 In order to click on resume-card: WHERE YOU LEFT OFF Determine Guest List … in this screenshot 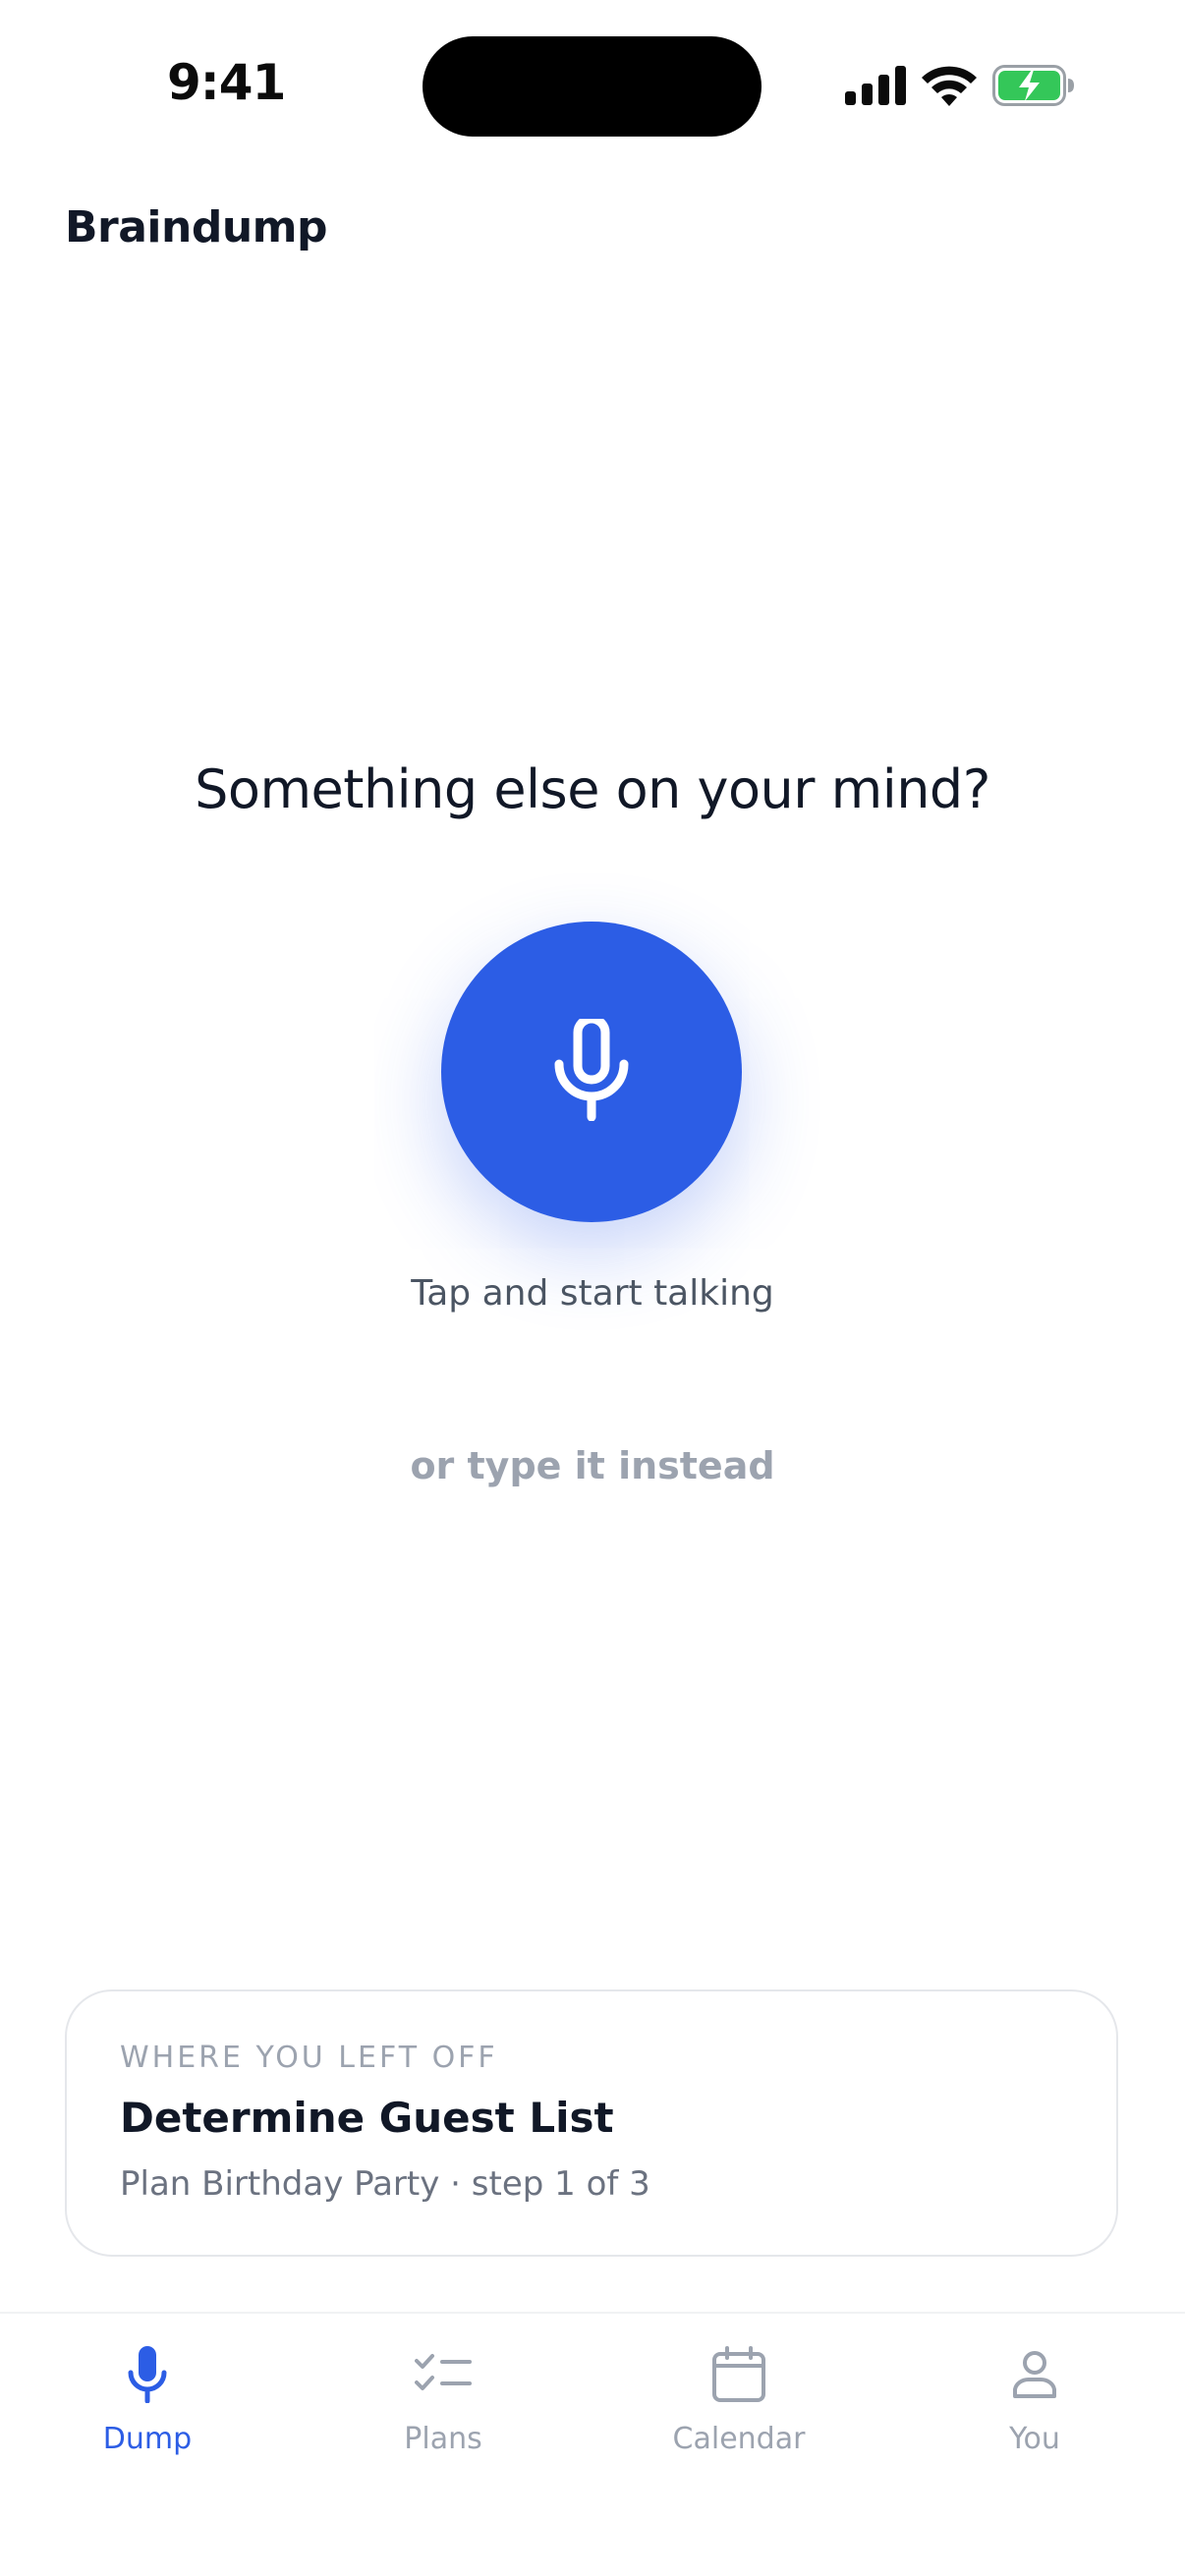, I will do `click(592, 2123)`.